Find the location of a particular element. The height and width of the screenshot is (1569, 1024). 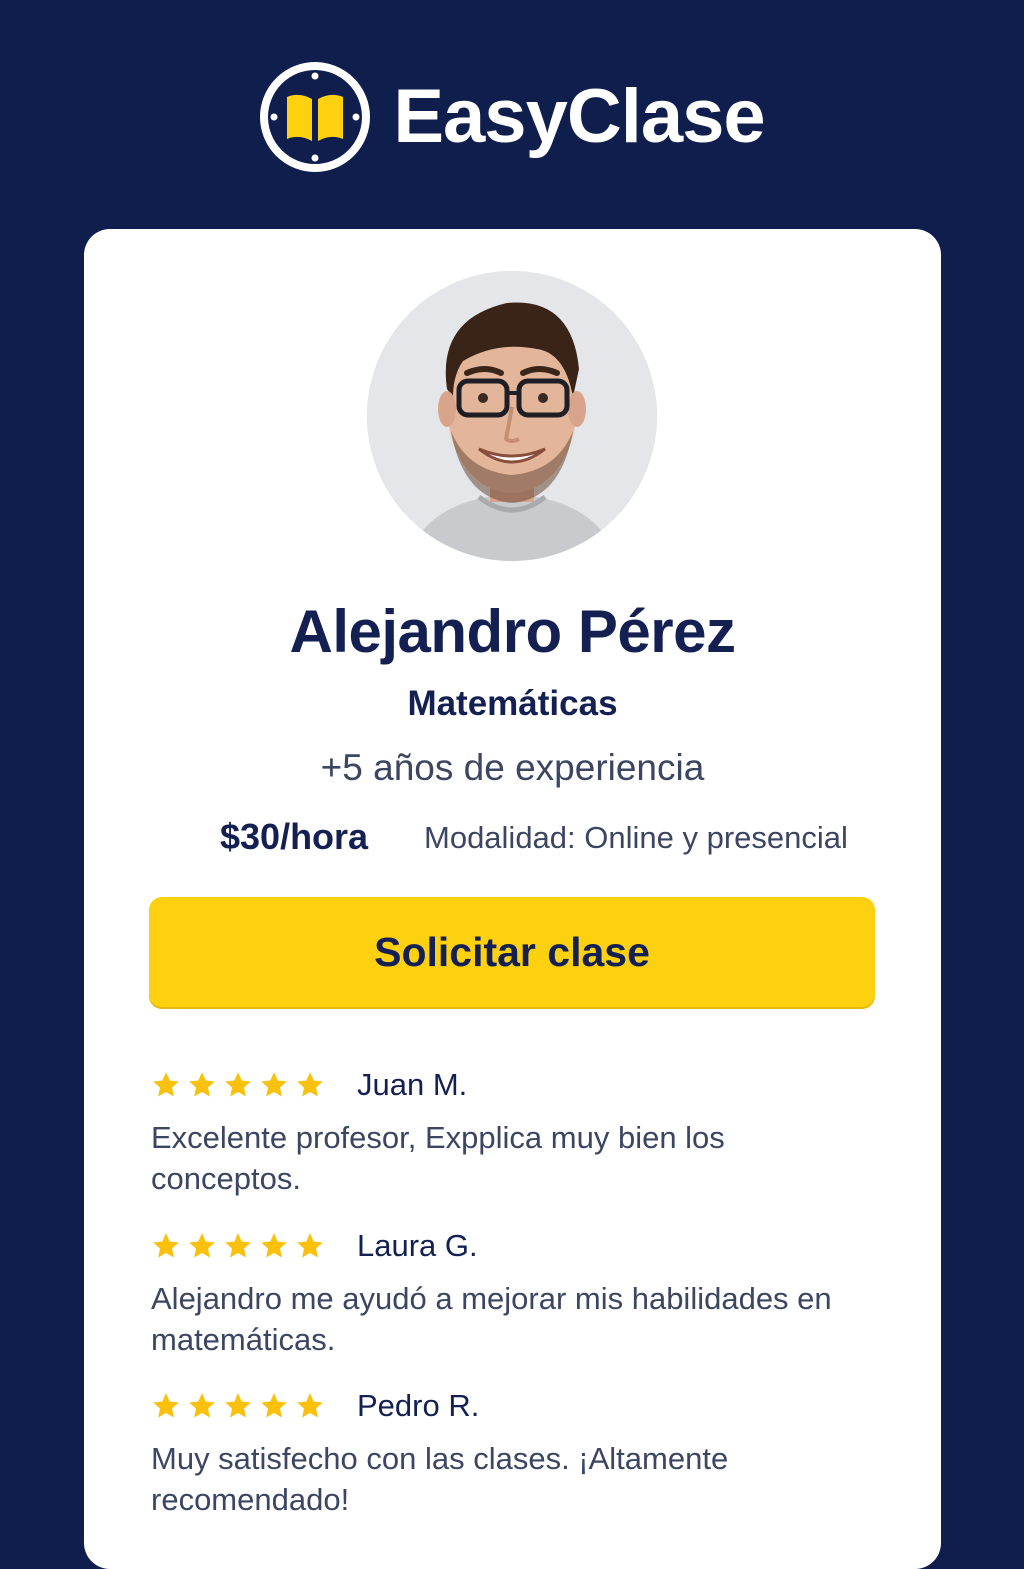

tutor-subject: Matemáticas is located at coordinates (512, 703).